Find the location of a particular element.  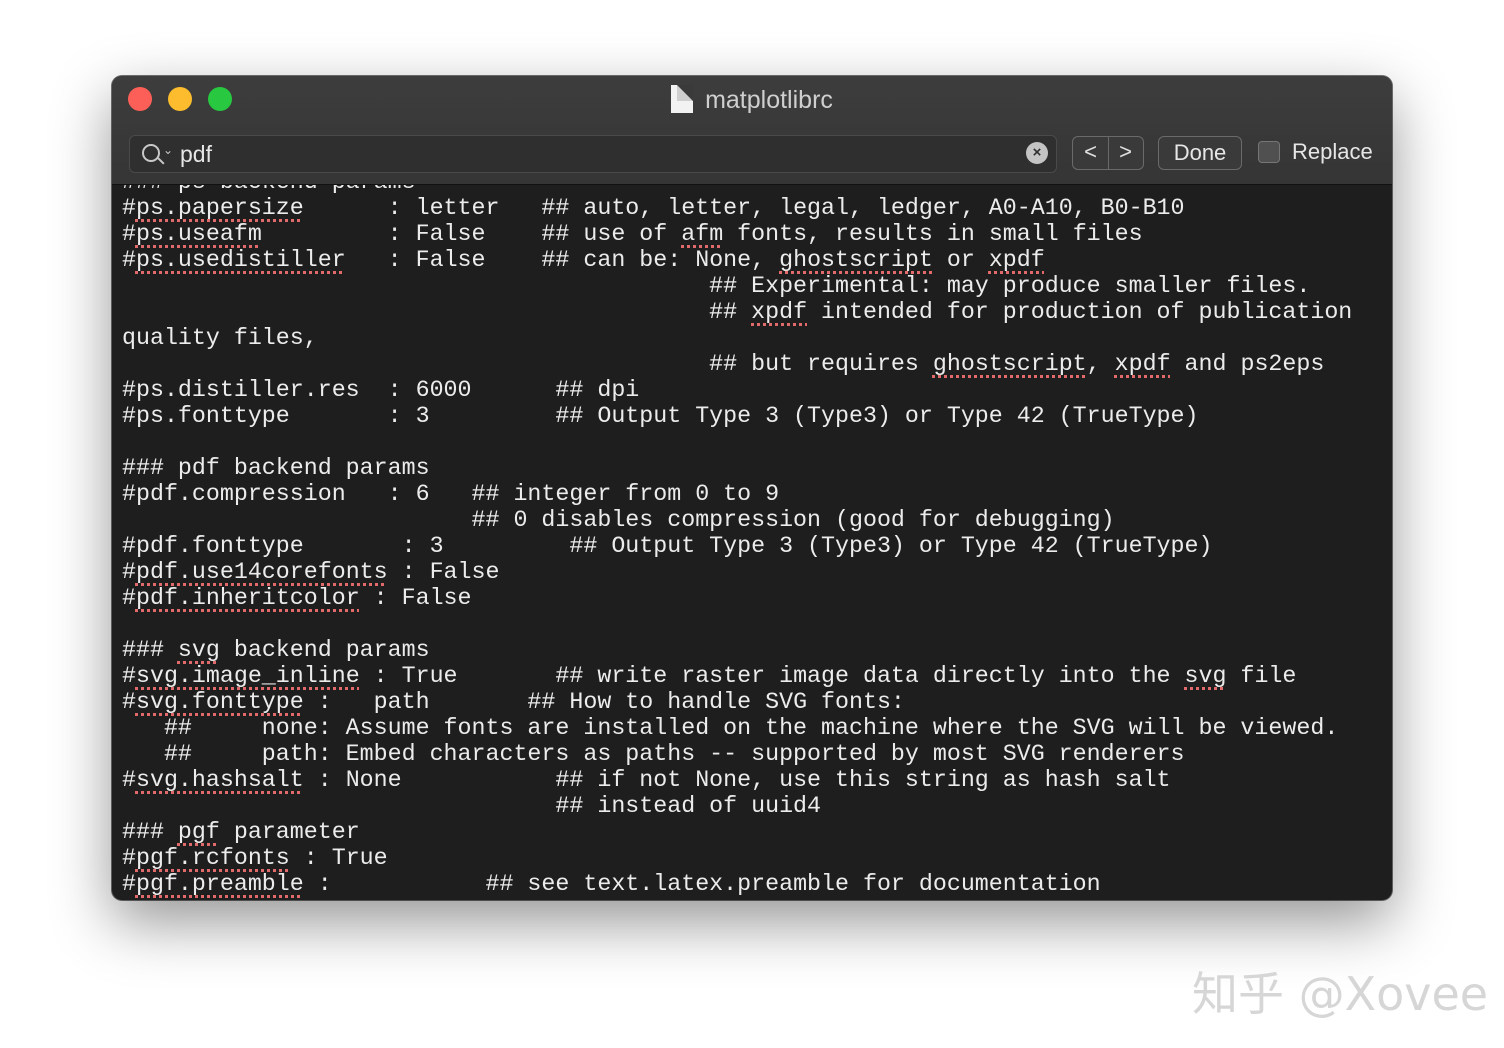

code-segment: fonts, results in small files is located at coordinates (933, 234).